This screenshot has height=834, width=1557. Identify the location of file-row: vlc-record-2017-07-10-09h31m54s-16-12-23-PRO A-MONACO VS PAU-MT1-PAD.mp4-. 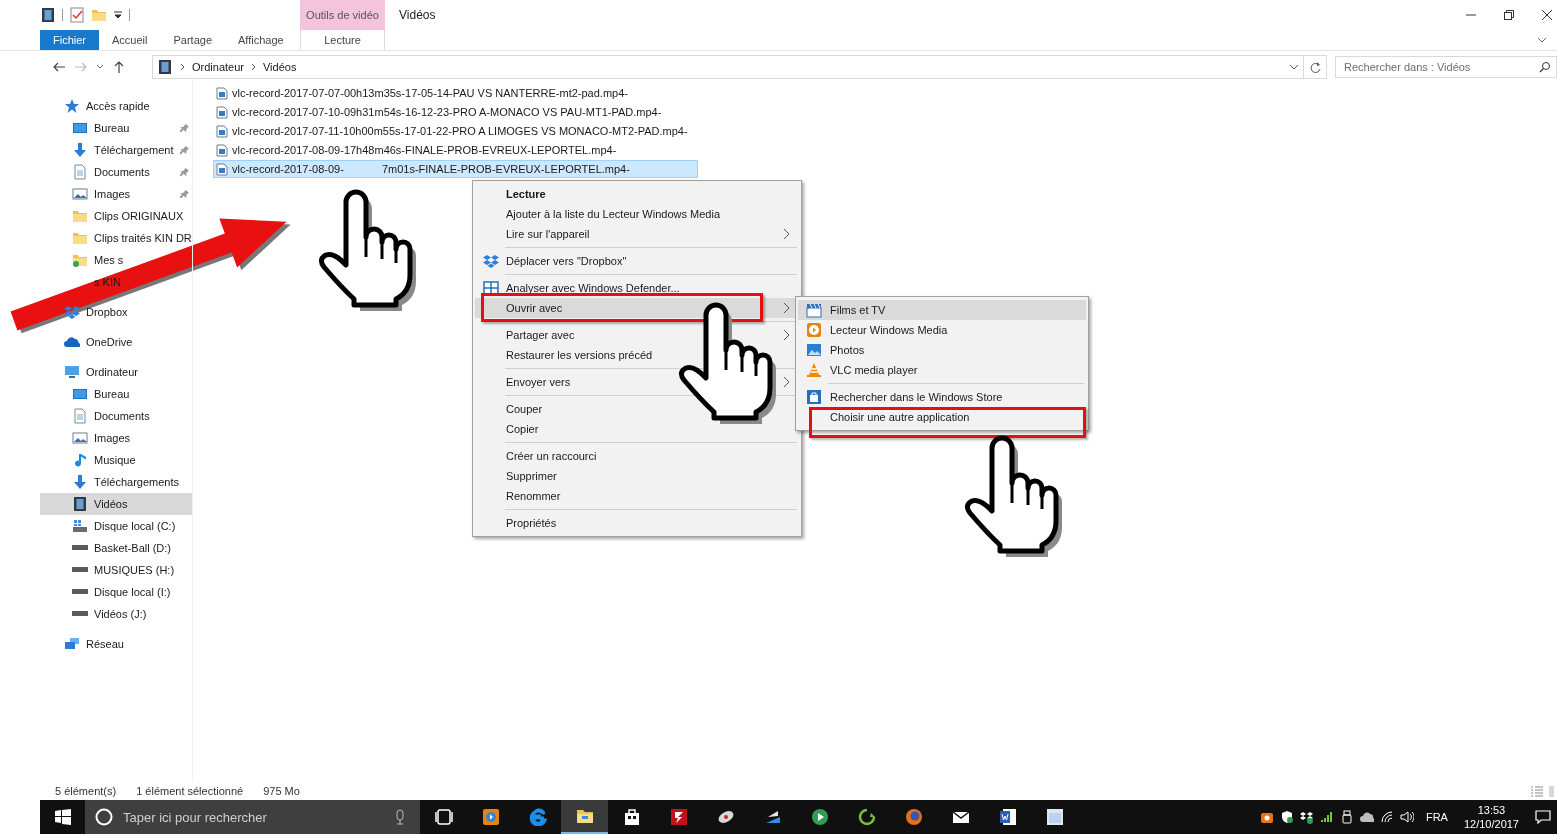
(455, 112).